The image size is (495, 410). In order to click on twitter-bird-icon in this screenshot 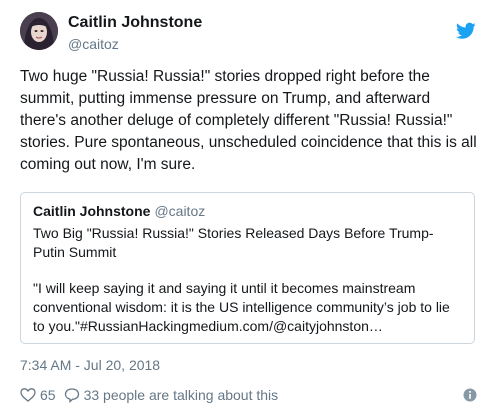, I will do `click(466, 31)`.